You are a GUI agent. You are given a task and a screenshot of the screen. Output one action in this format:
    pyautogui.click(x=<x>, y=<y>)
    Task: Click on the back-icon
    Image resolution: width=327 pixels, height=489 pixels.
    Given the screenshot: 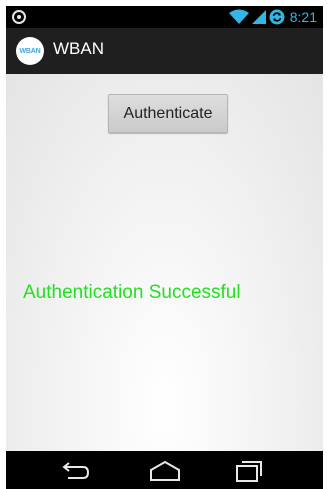 What is the action you would take?
    pyautogui.click(x=77, y=471)
    